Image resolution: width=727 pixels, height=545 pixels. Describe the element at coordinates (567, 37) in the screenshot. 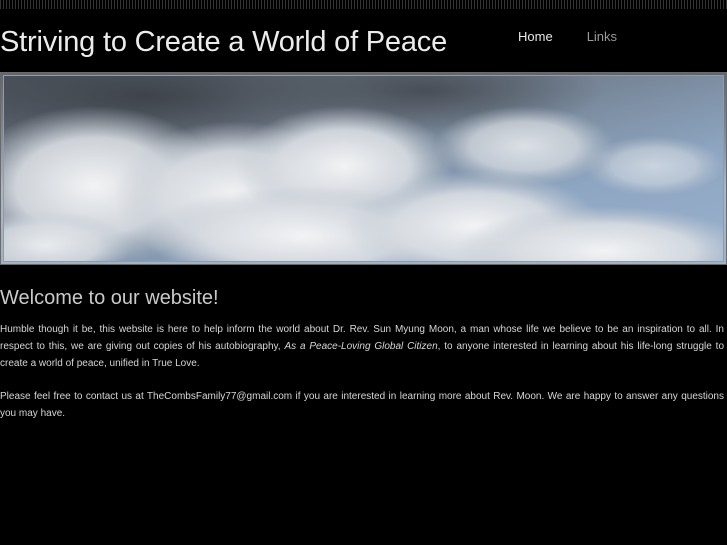

I see `main-nav: Home Links` at that location.